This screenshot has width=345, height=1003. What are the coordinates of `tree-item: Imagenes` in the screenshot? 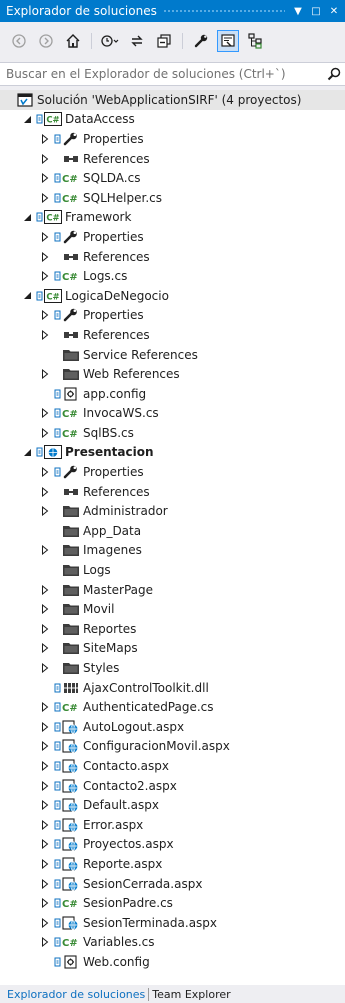 It's located at (172, 551).